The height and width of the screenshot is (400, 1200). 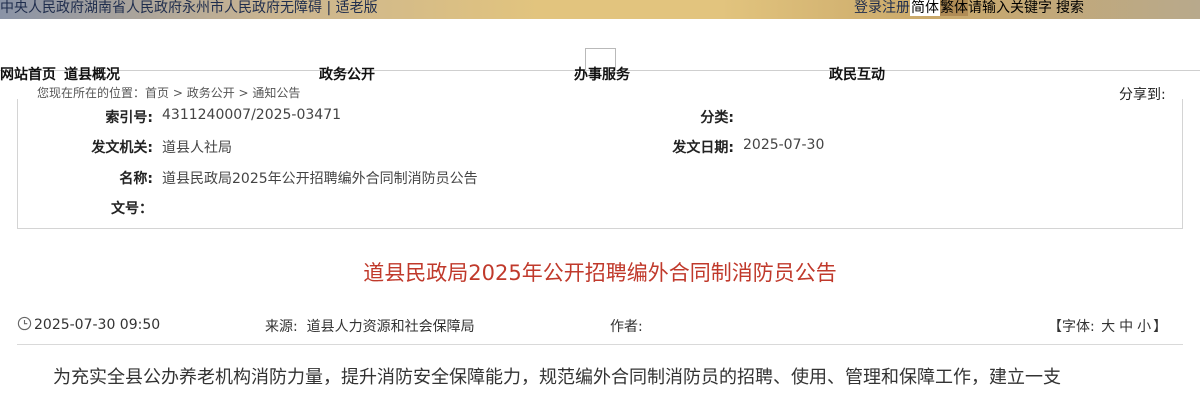 What do you see at coordinates (97, 325) in the screenshot?
I see `publish-datetime: 2025-07-30 09:50` at bounding box center [97, 325].